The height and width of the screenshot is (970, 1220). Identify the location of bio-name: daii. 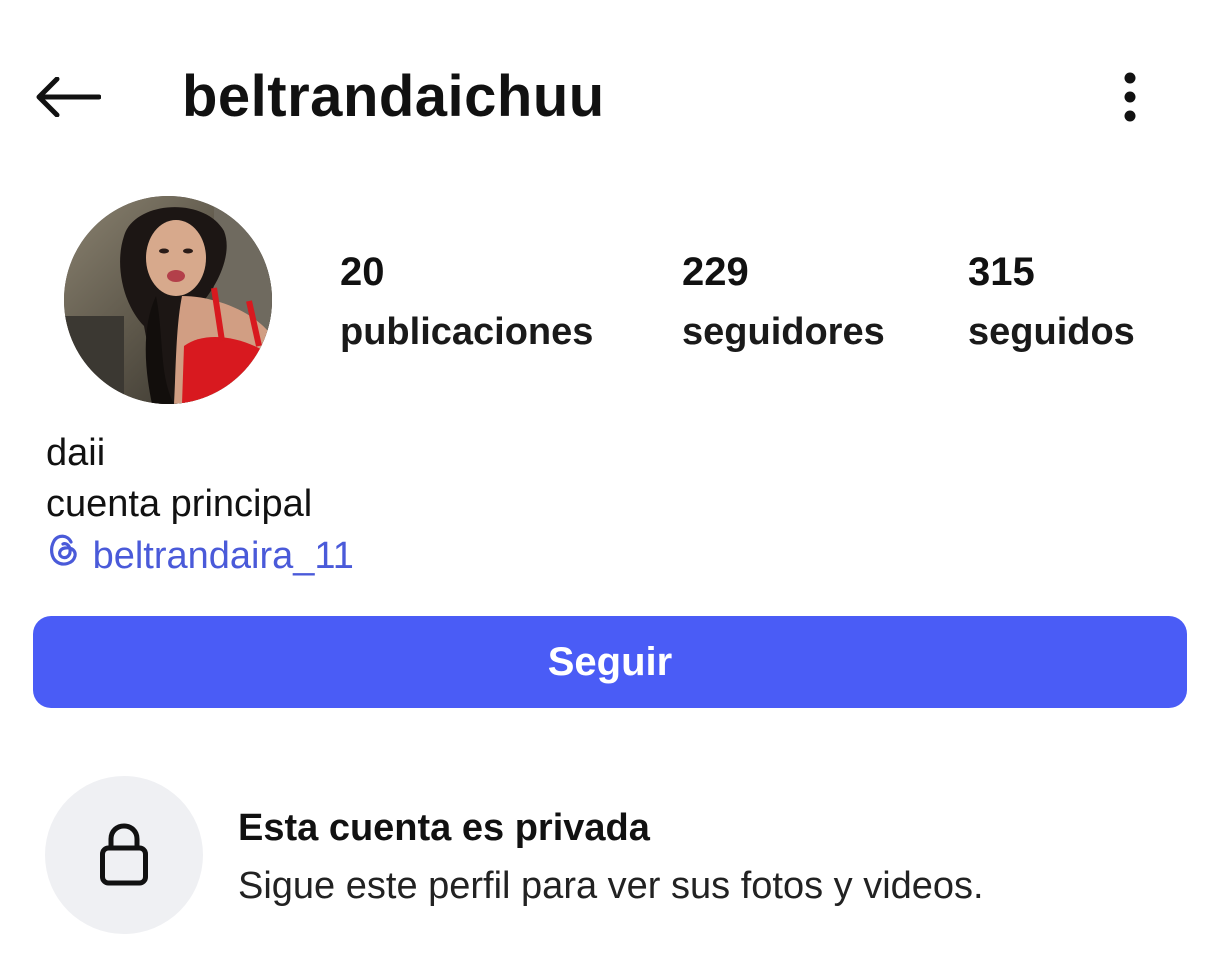
(76, 453).